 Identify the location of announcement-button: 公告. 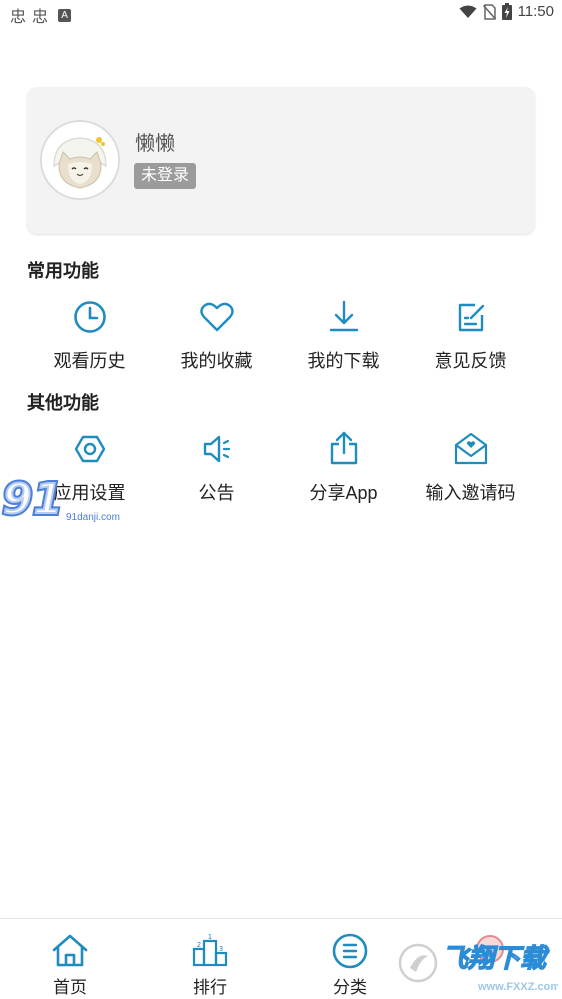
(216, 467).